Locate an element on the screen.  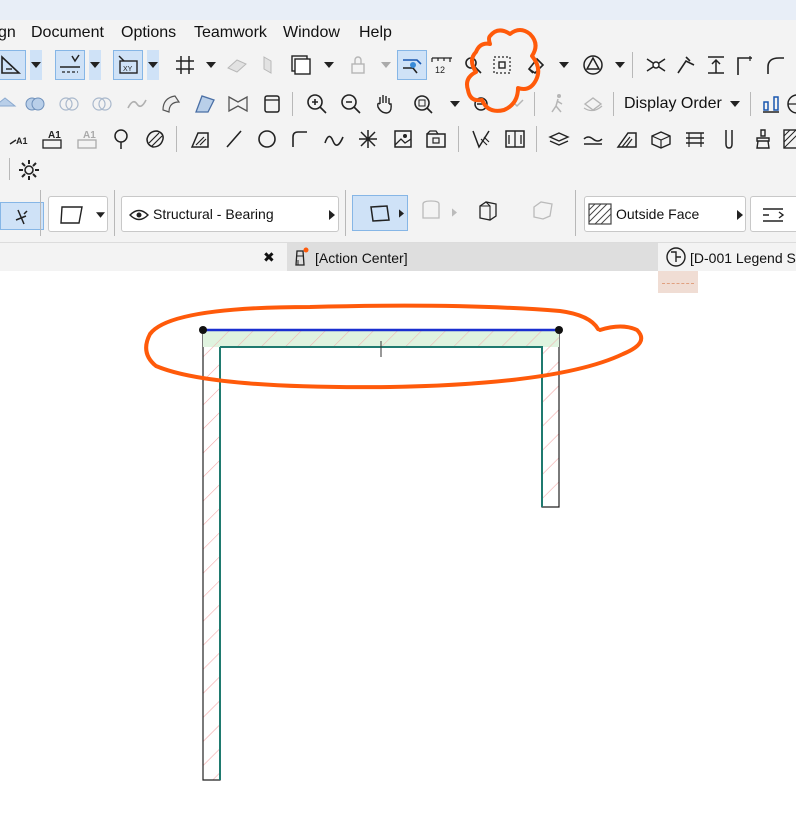
dimension-icon: 12 is located at coordinates (442, 65).